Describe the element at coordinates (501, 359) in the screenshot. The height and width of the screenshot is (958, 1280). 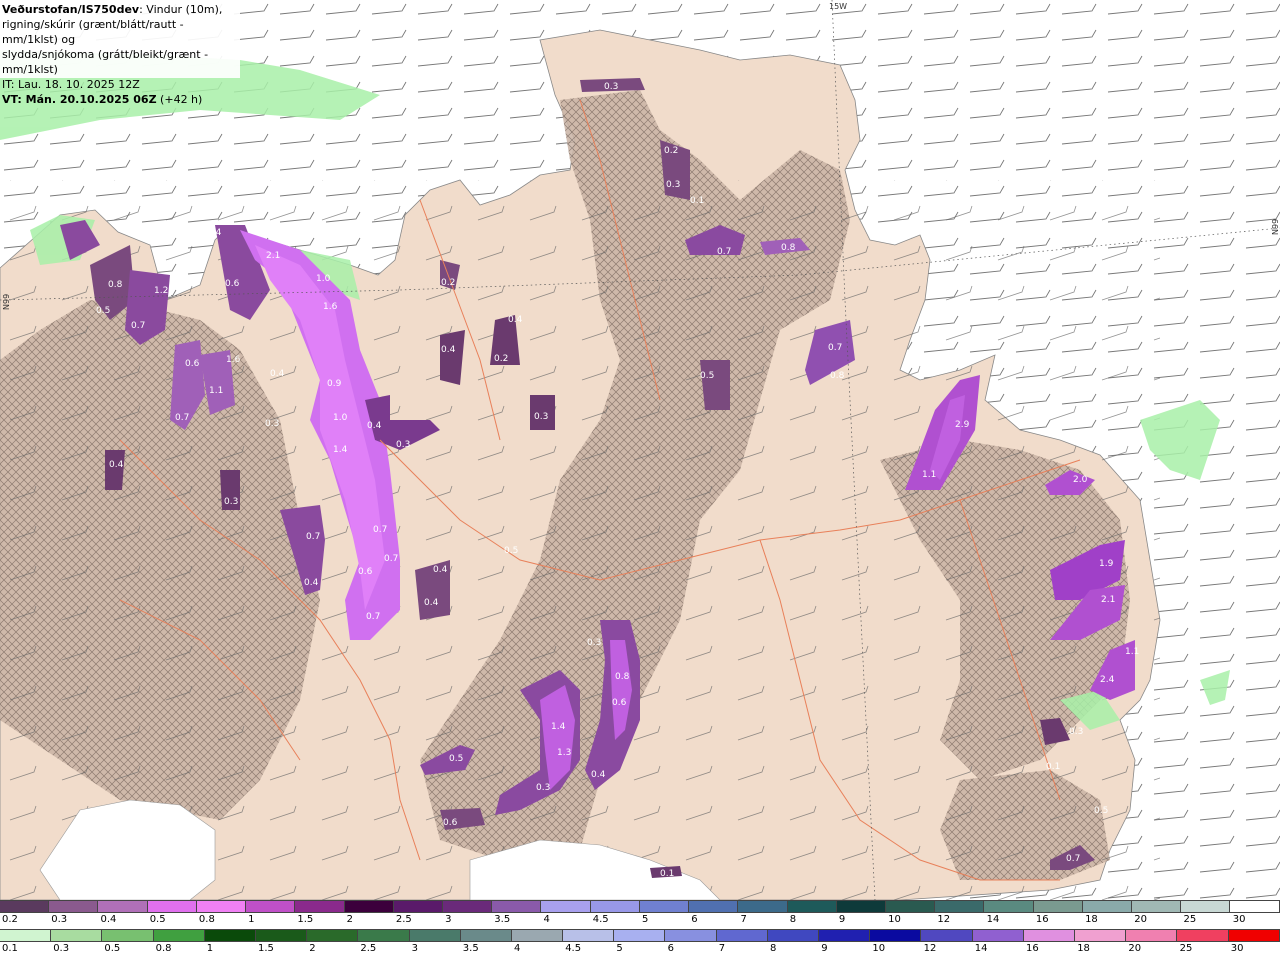
I see `precip-label: 0.2` at that location.